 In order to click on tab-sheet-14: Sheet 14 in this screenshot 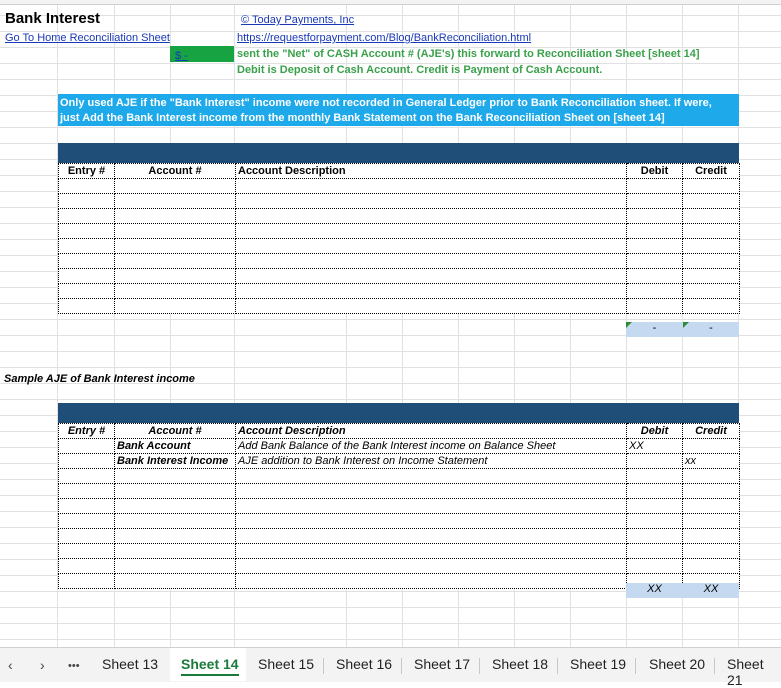, I will do `click(210, 666)`.